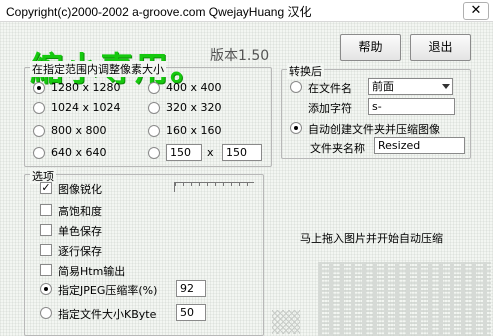  Describe the element at coordinates (154, 153) in the screenshot. I see `radio-custom` at that location.